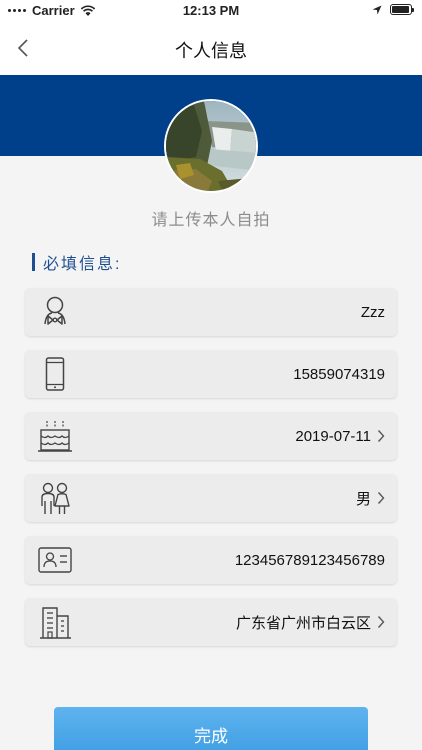  I want to click on phone-value-wrap: 15859074319, so click(339, 374).